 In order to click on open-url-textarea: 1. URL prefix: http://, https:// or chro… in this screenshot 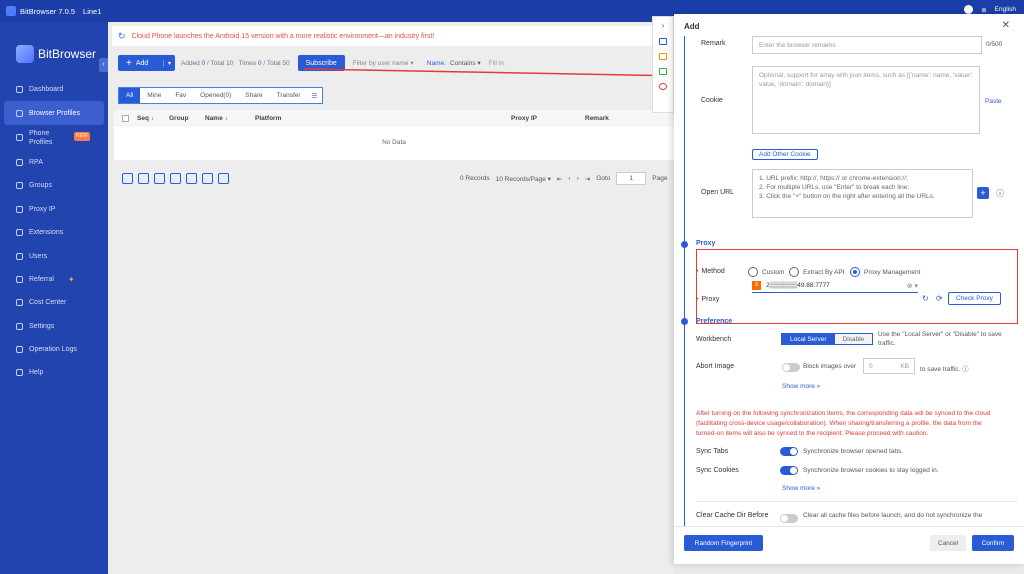, I will do `click(862, 193)`.